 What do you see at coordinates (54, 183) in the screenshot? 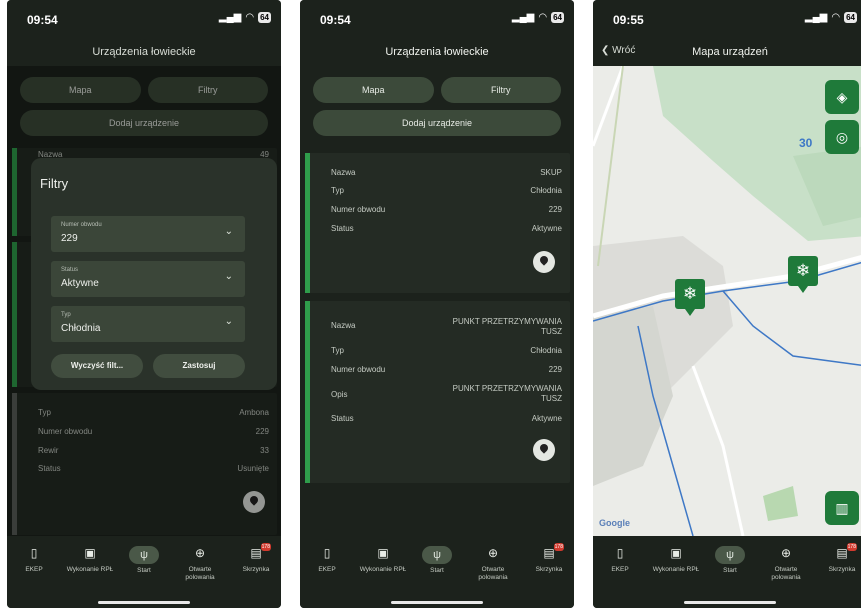
I see `filters-title: Filtry` at bounding box center [54, 183].